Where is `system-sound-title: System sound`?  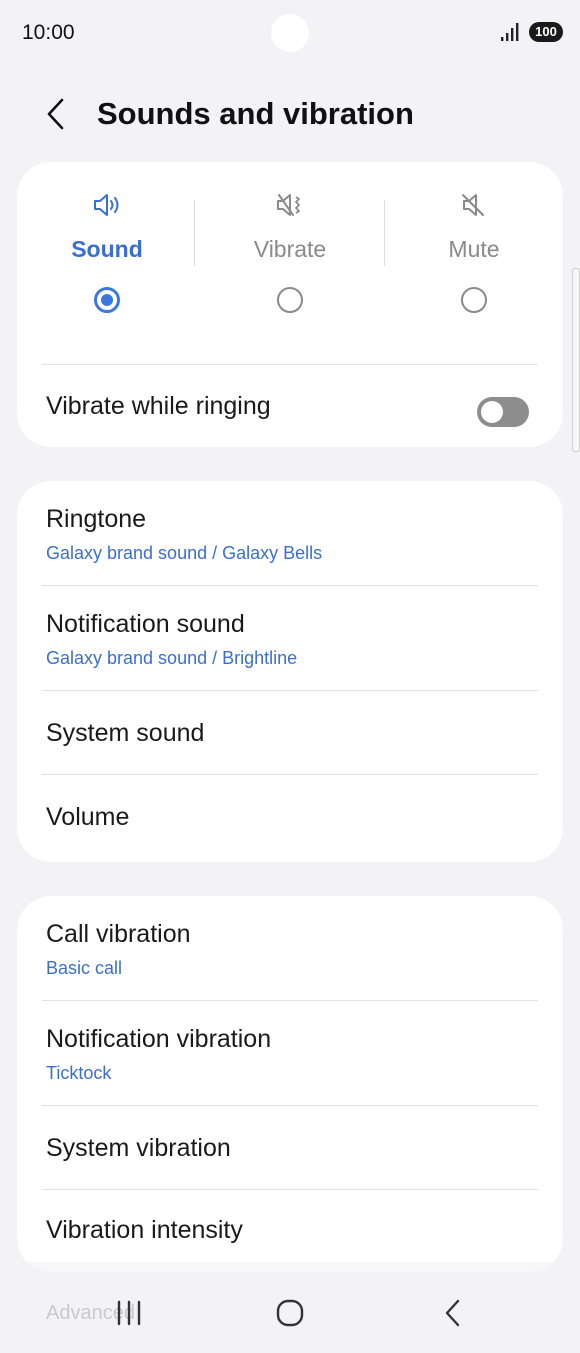 system-sound-title: System sound is located at coordinates (125, 733).